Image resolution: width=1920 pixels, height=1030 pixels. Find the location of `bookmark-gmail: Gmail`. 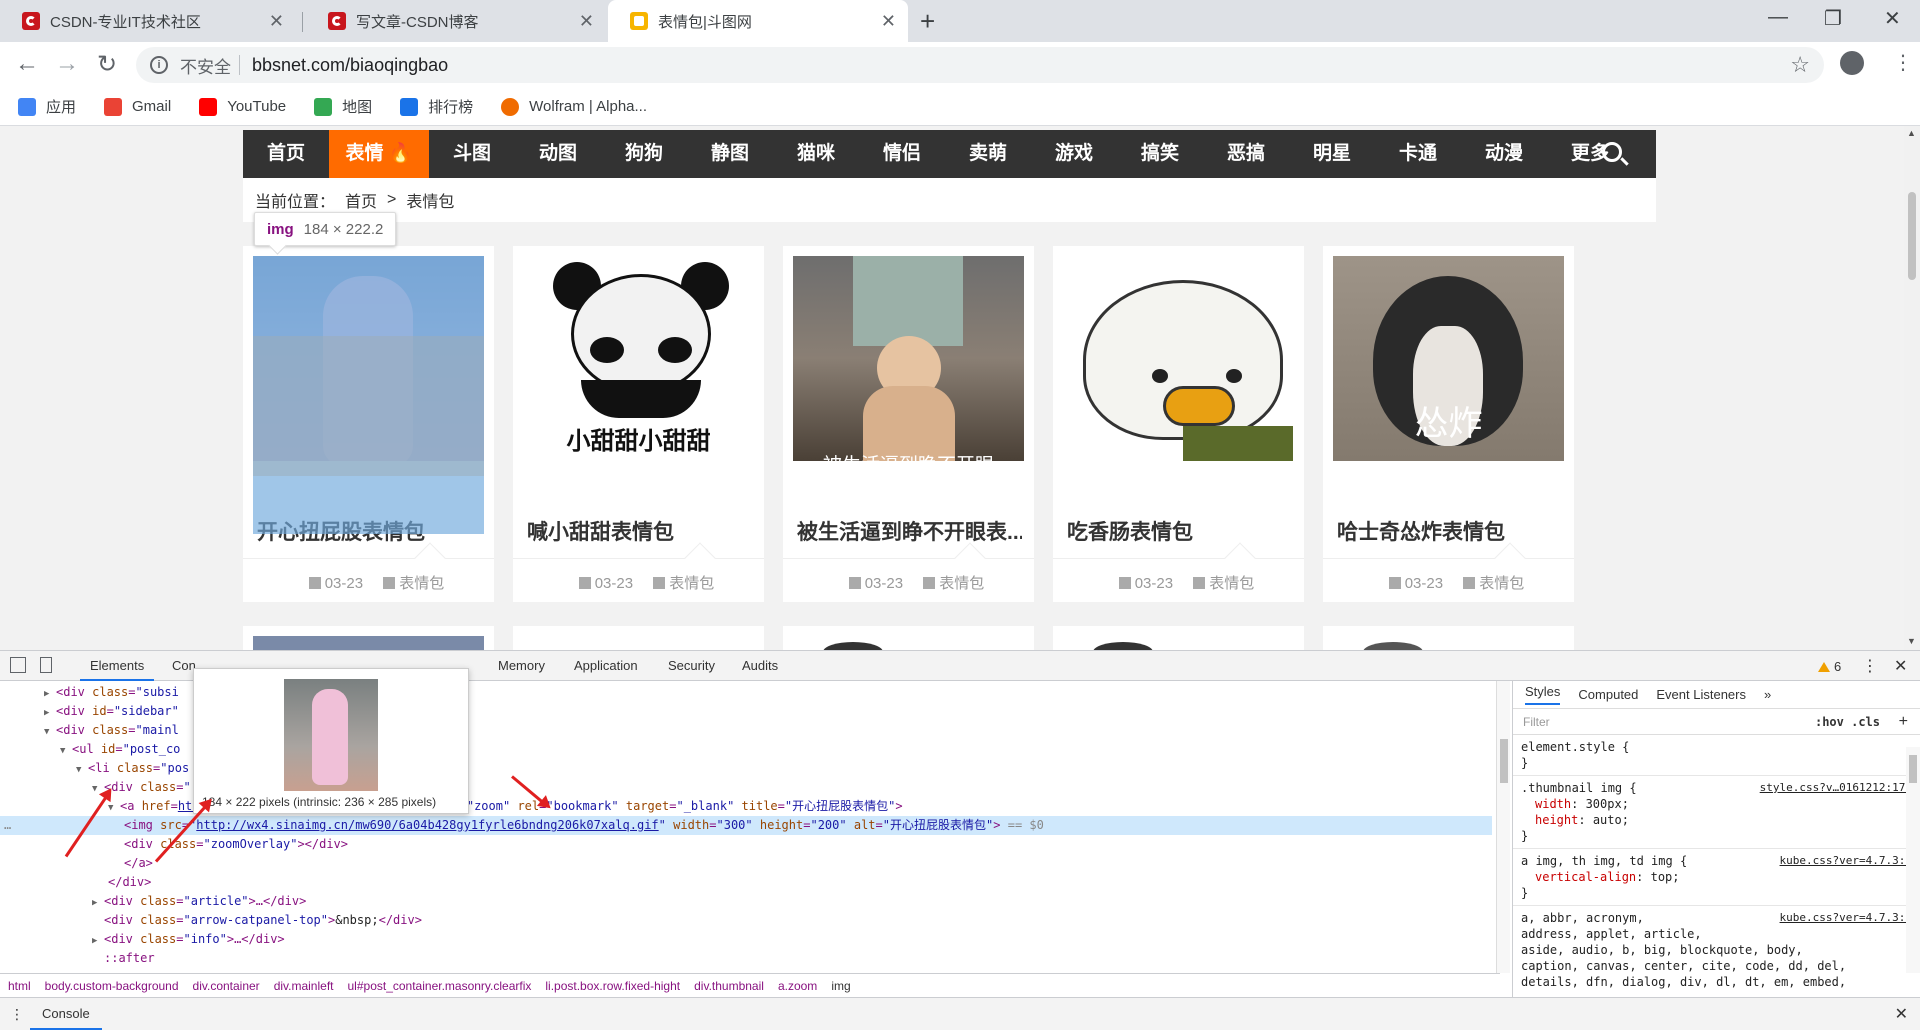

bookmark-gmail: Gmail is located at coordinates (137, 106).